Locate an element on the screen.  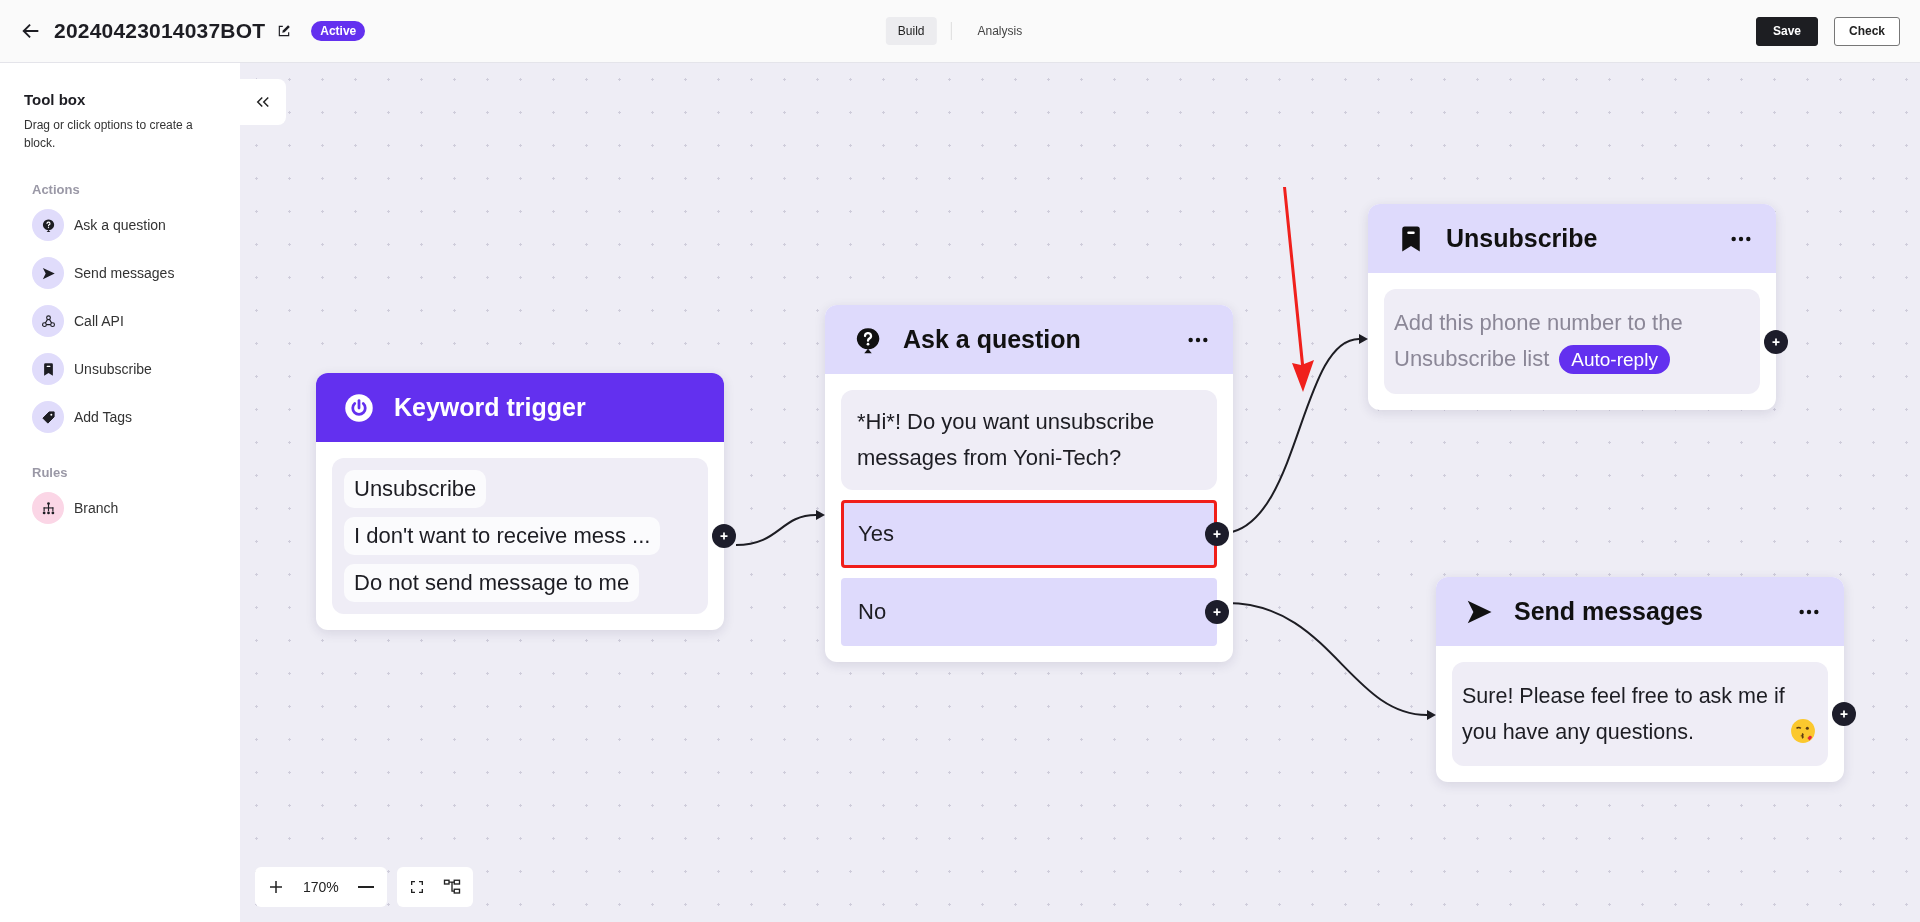
auto-layout-button is located at coordinates (451, 887).